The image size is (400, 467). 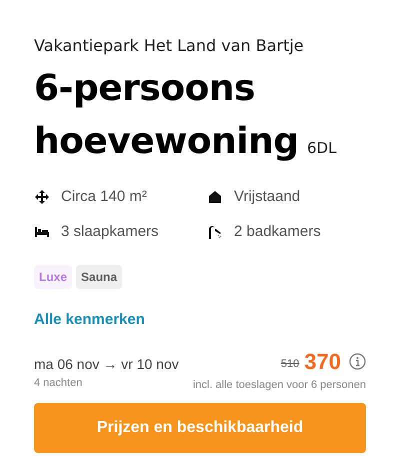 I want to click on feature-label: Circa 140 m², so click(x=104, y=197).